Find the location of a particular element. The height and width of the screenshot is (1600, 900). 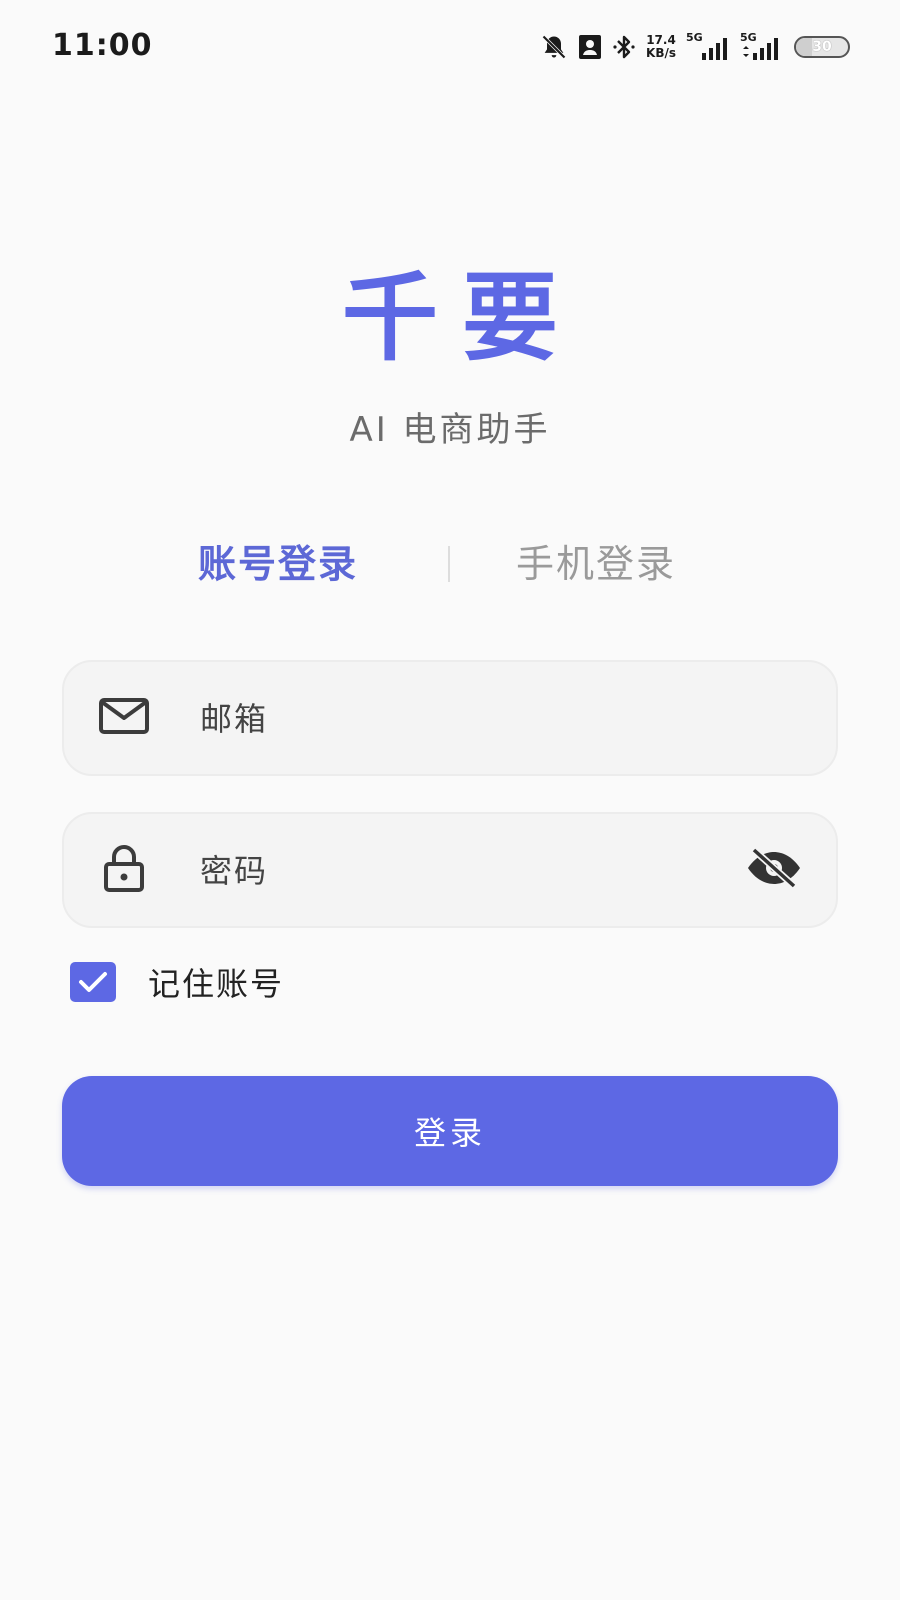

login-button: 登录 is located at coordinates (450, 1131).